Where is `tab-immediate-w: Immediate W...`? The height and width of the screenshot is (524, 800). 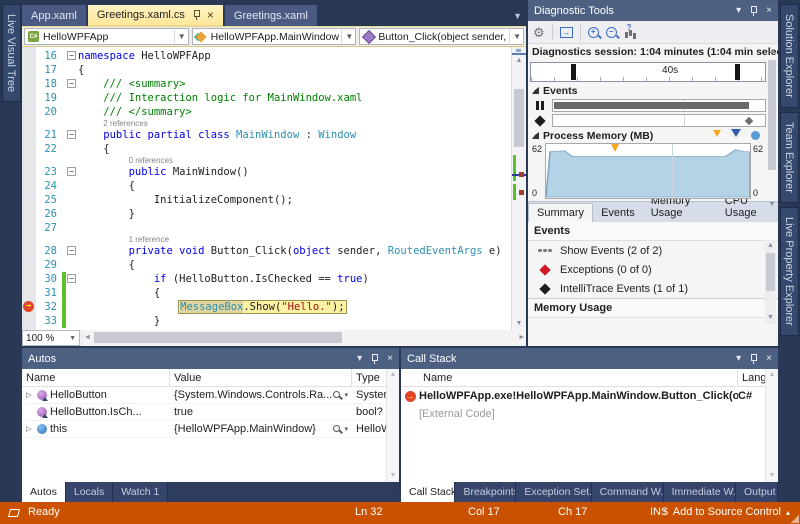
tab-immediate-w: Immediate W... is located at coordinates (700, 492).